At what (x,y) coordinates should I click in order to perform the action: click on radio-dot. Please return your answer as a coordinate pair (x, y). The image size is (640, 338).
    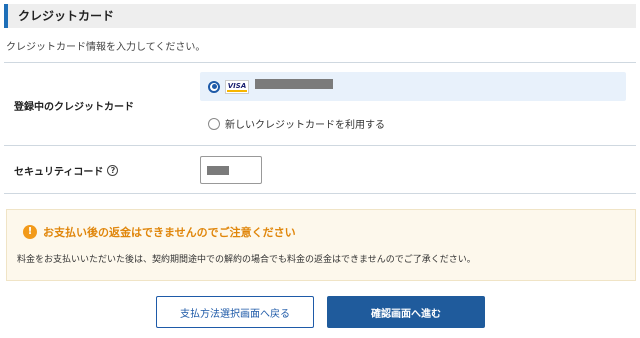
    Looking at the image, I should click on (214, 86).